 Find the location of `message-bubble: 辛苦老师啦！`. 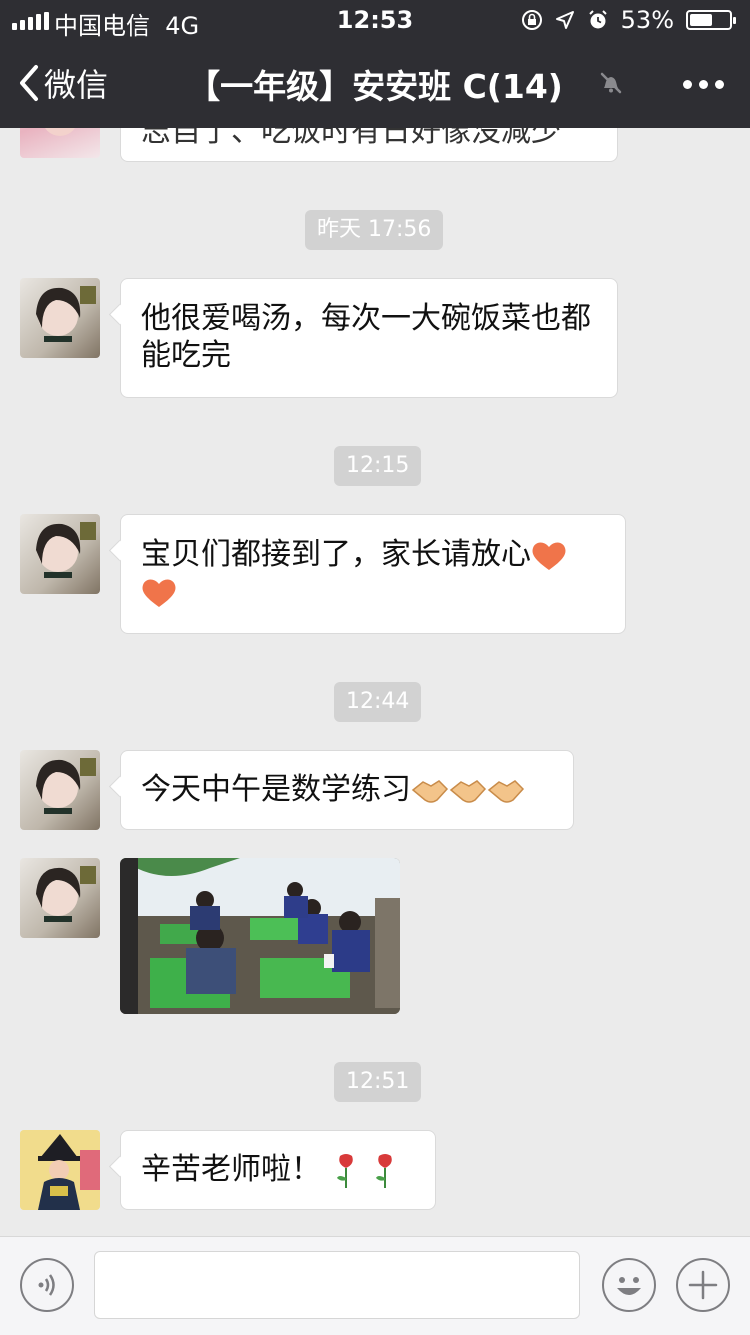

message-bubble: 辛苦老师啦！ is located at coordinates (278, 1170).